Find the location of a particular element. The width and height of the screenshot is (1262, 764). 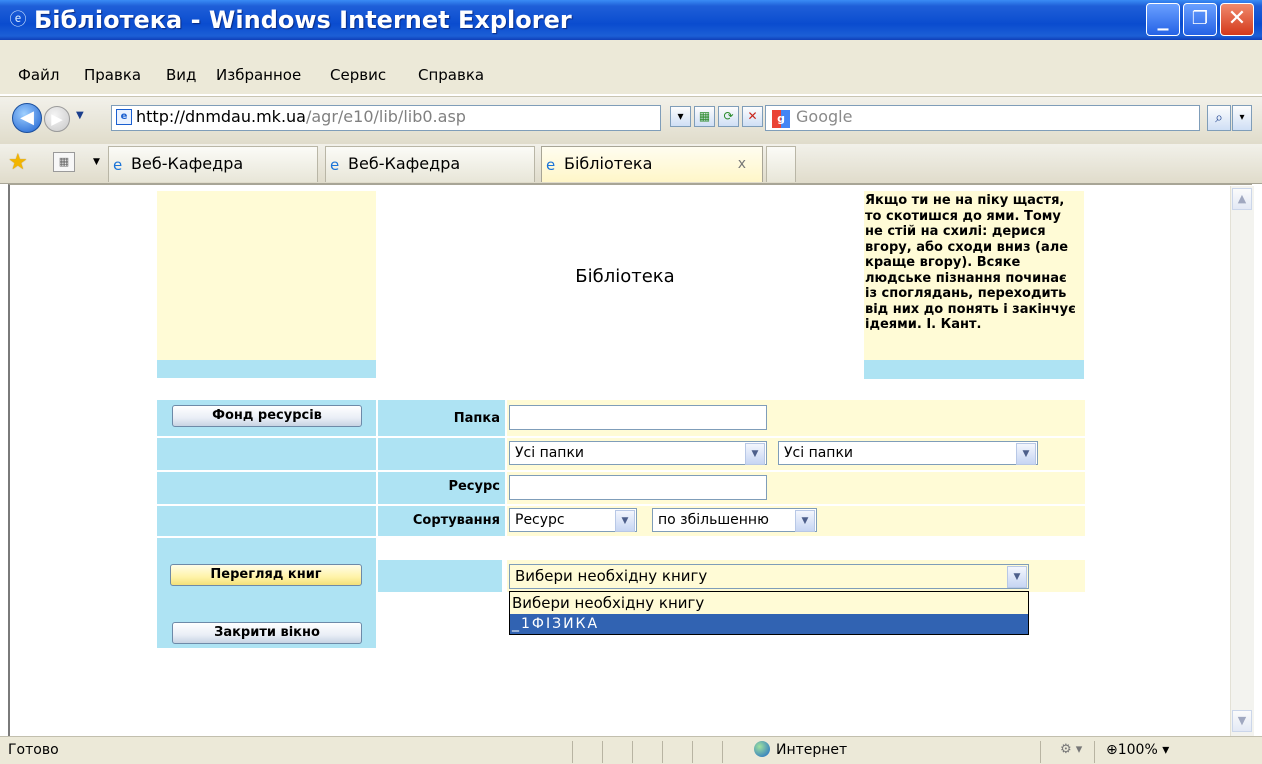

compatibility-icon: ▦ is located at coordinates (704, 116).